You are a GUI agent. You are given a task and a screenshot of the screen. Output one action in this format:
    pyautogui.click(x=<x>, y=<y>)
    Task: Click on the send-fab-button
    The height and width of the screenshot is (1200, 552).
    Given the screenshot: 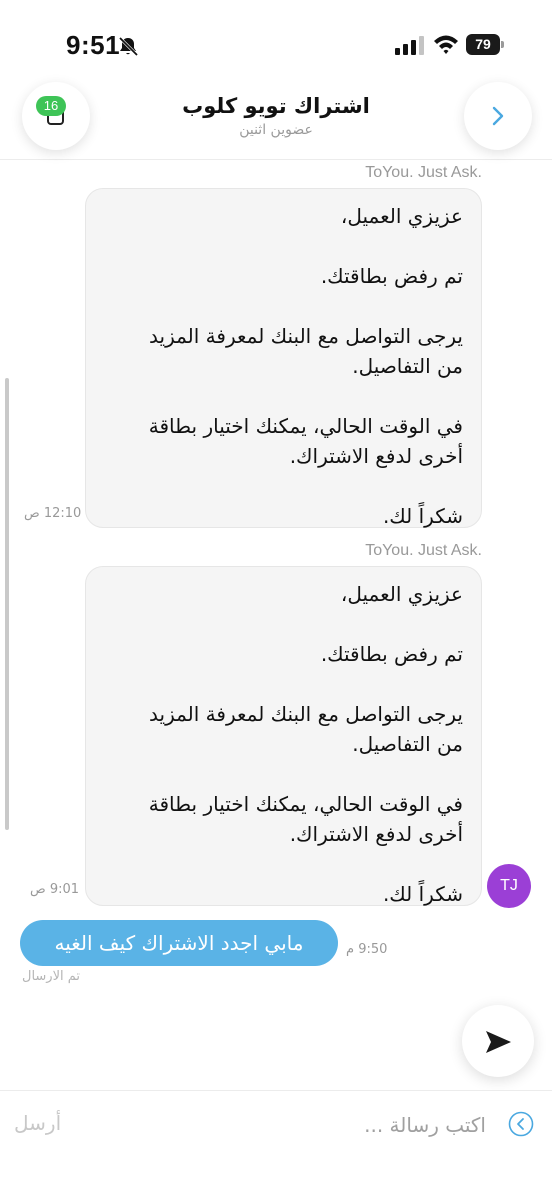 What is the action you would take?
    pyautogui.click(x=498, y=1041)
    